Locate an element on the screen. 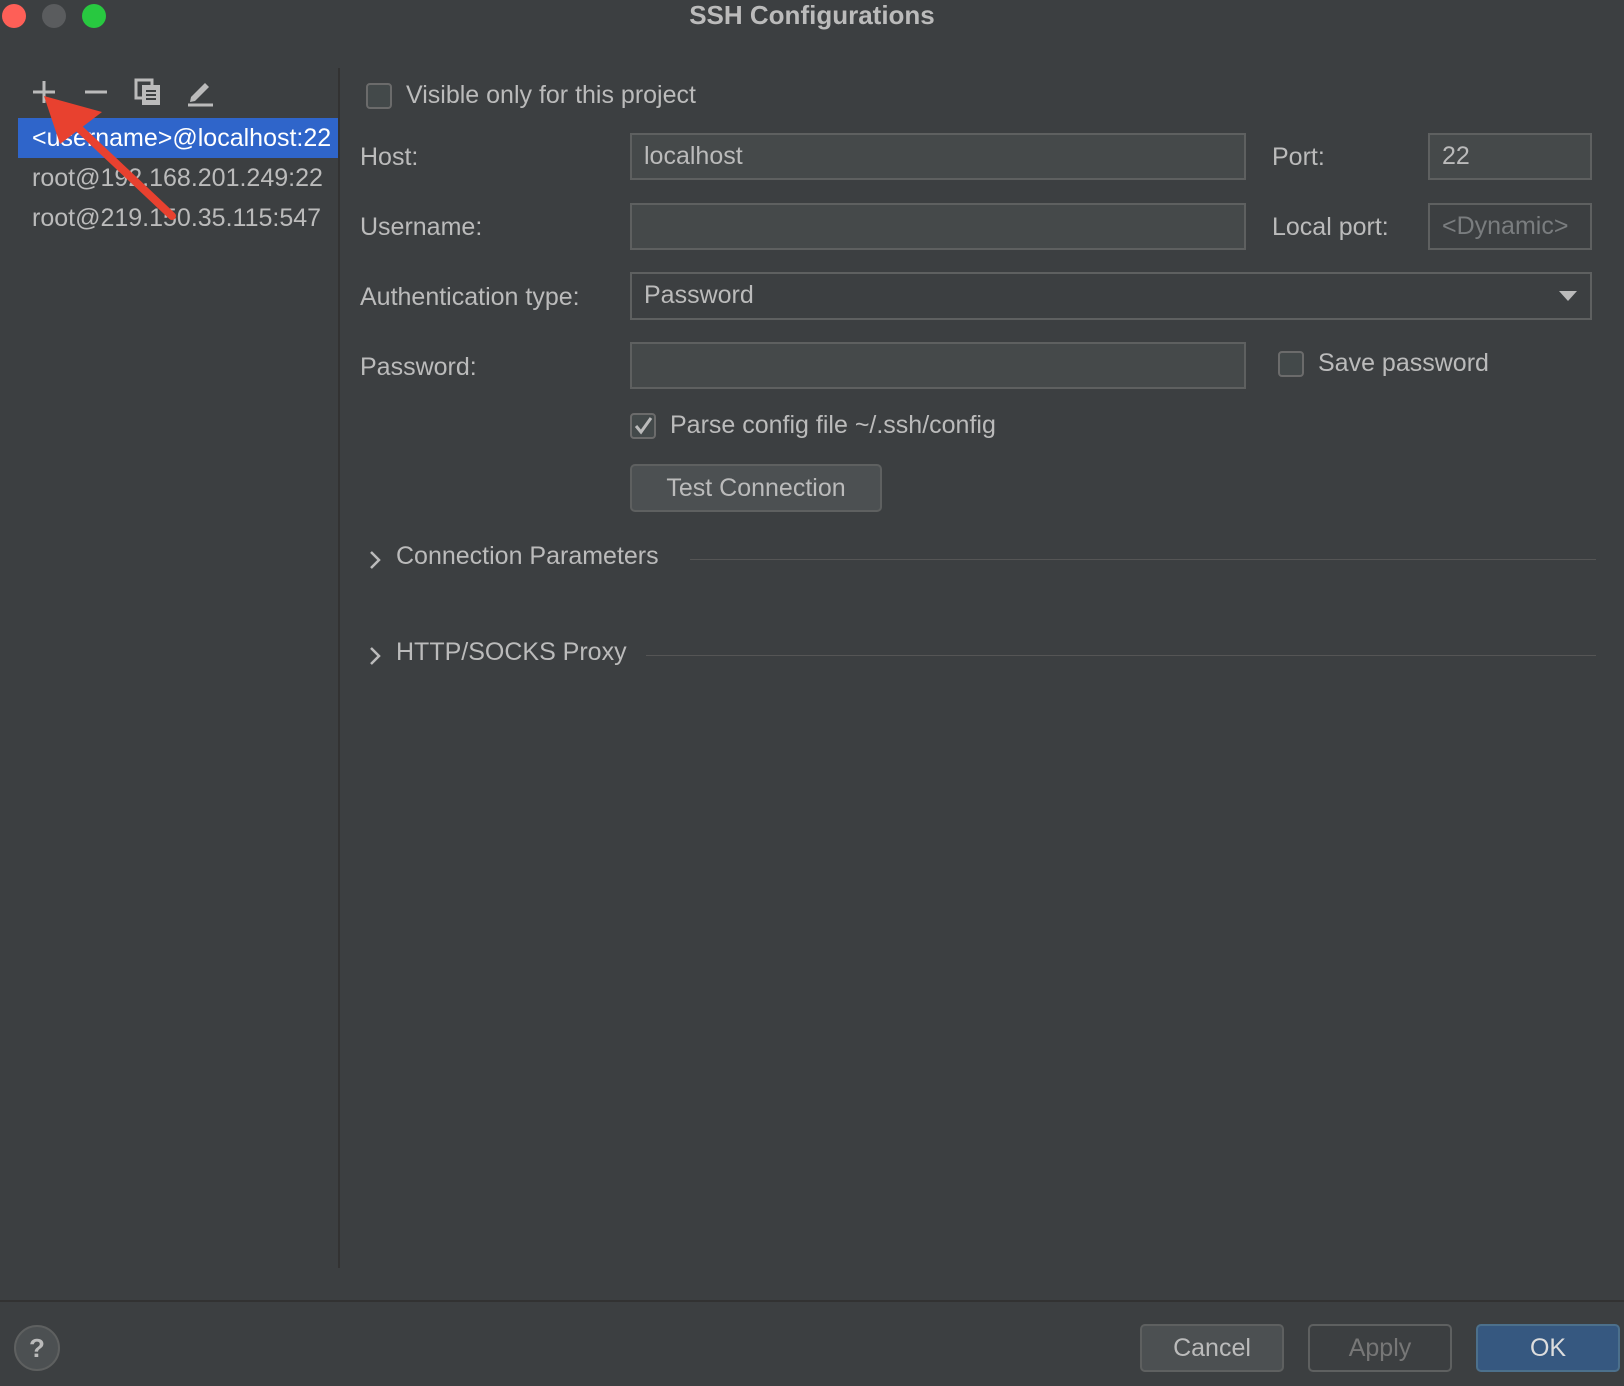 The height and width of the screenshot is (1386, 1624). port-input is located at coordinates (1510, 156).